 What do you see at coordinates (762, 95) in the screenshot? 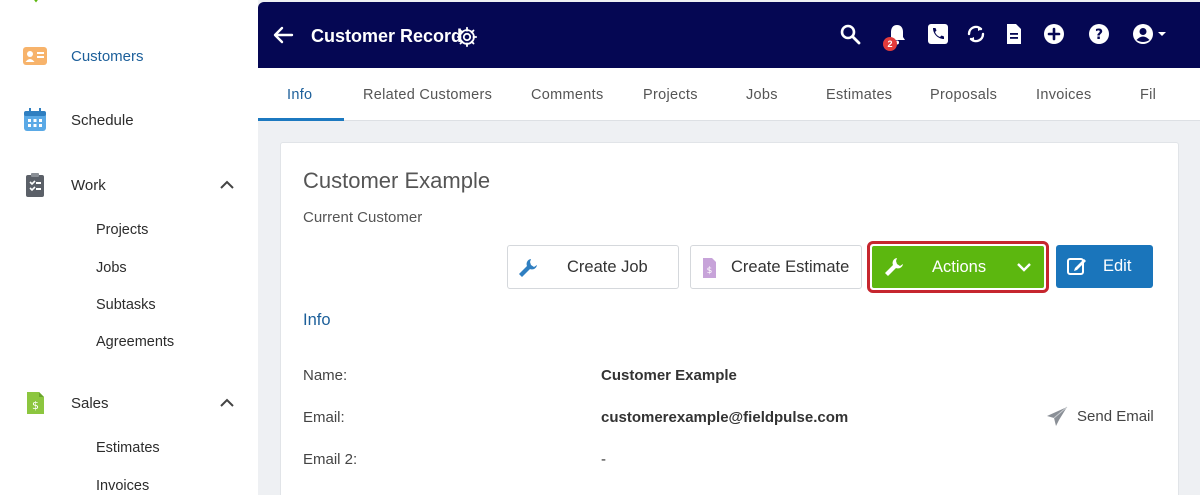
I see `tab-jobs: Jobs` at bounding box center [762, 95].